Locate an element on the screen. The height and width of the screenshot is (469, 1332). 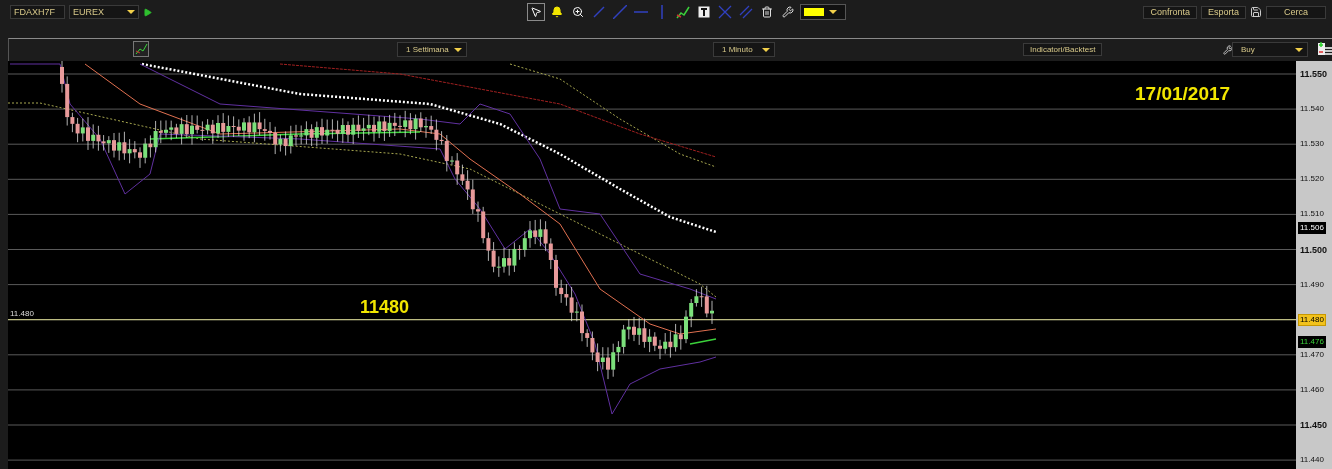
axis-label: 11.520 is located at coordinates (1312, 179).